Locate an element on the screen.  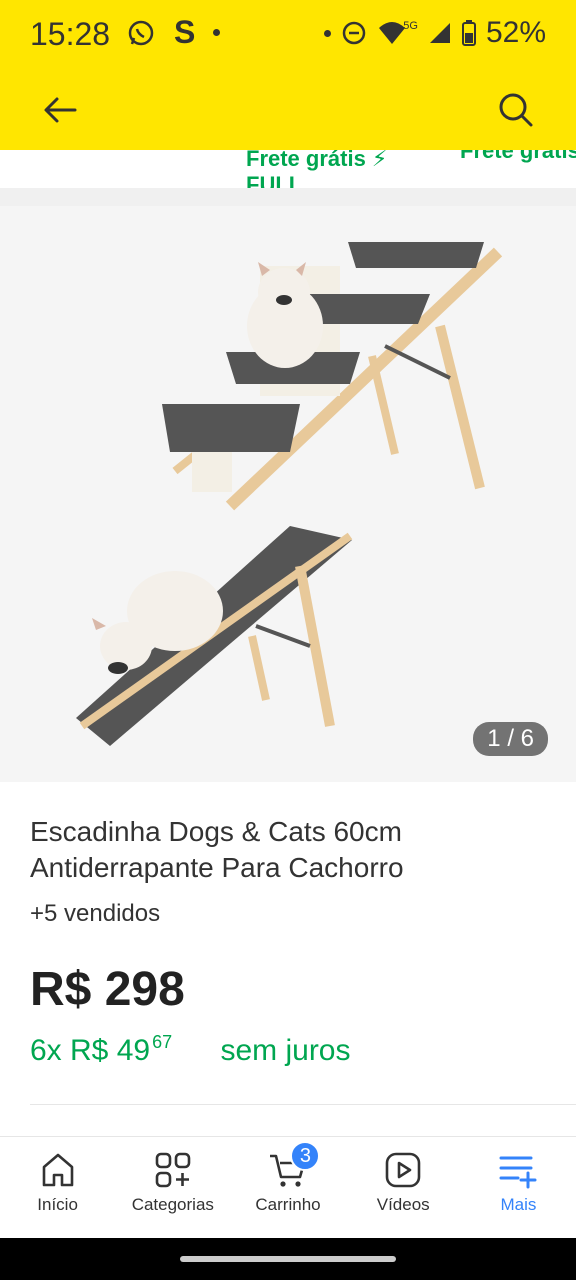
dot-icon is located at coordinates (328, 33).